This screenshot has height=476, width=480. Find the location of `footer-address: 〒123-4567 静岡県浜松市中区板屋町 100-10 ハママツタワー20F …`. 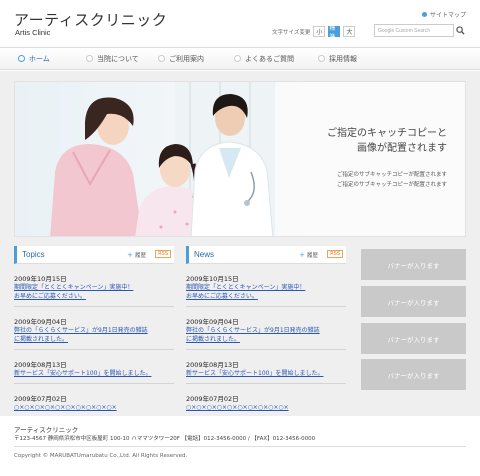

footer-address: 〒123-4567 静岡県浜松市中区板屋町 100-10 ハママツタワー20F … is located at coordinates (165, 439).